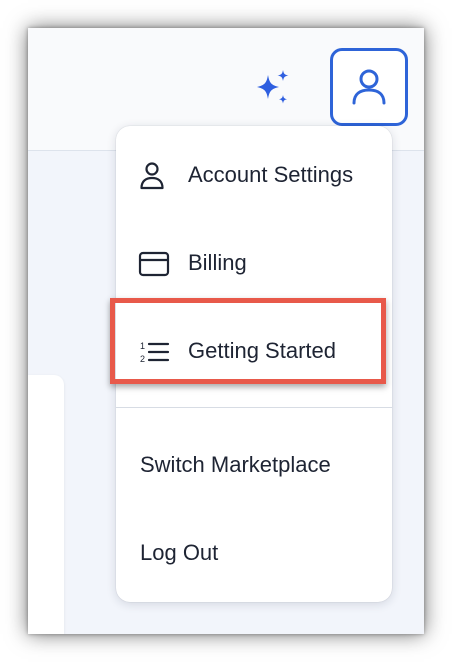 The image size is (452, 662). Describe the element at coordinates (154, 352) in the screenshot. I see `numbered-list-icon: 1 2` at that location.